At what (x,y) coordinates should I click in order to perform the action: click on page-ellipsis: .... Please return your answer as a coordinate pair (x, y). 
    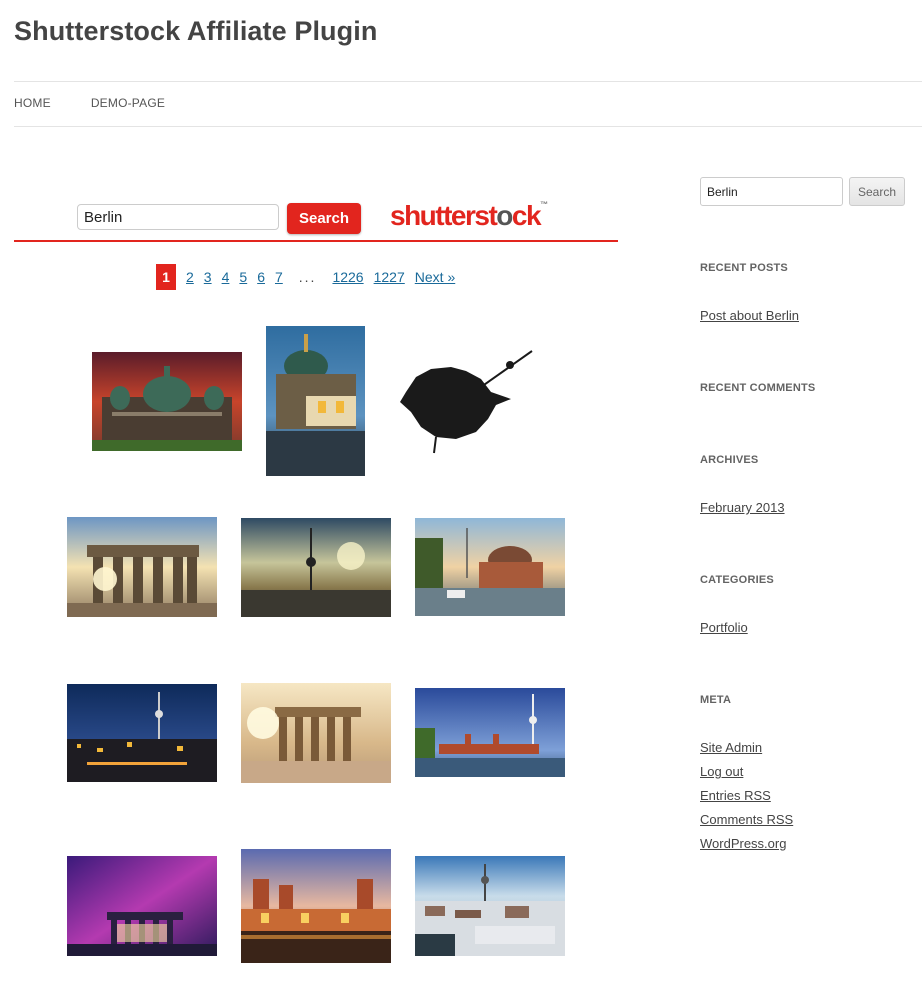
    Looking at the image, I should click on (307, 277).